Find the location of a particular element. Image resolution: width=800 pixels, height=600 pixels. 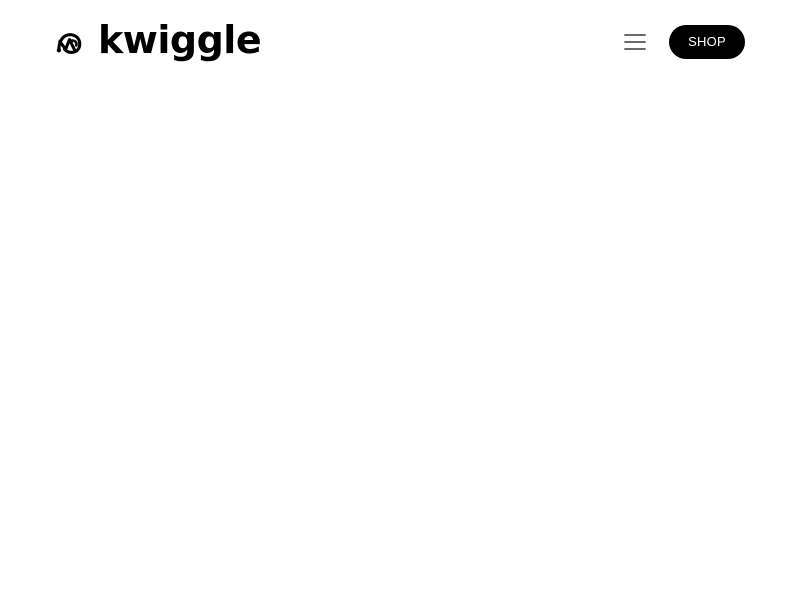

shop-button: SHOP is located at coordinates (707, 42).